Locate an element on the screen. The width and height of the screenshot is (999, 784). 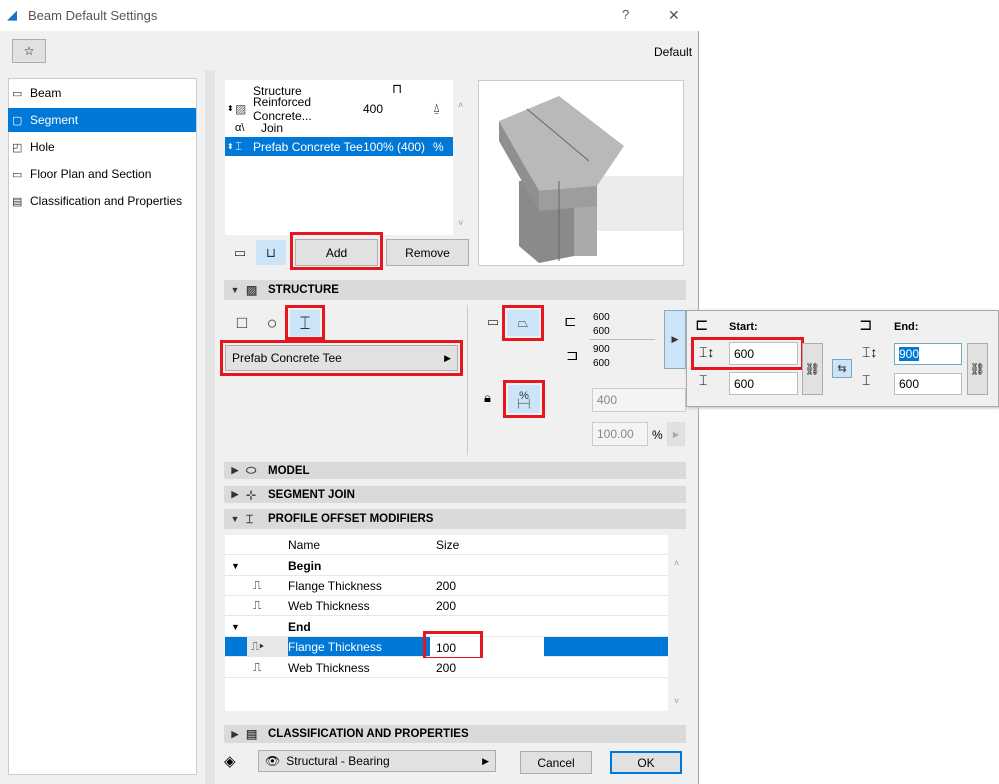
cancel-button: Cancel is located at coordinates (556, 762).